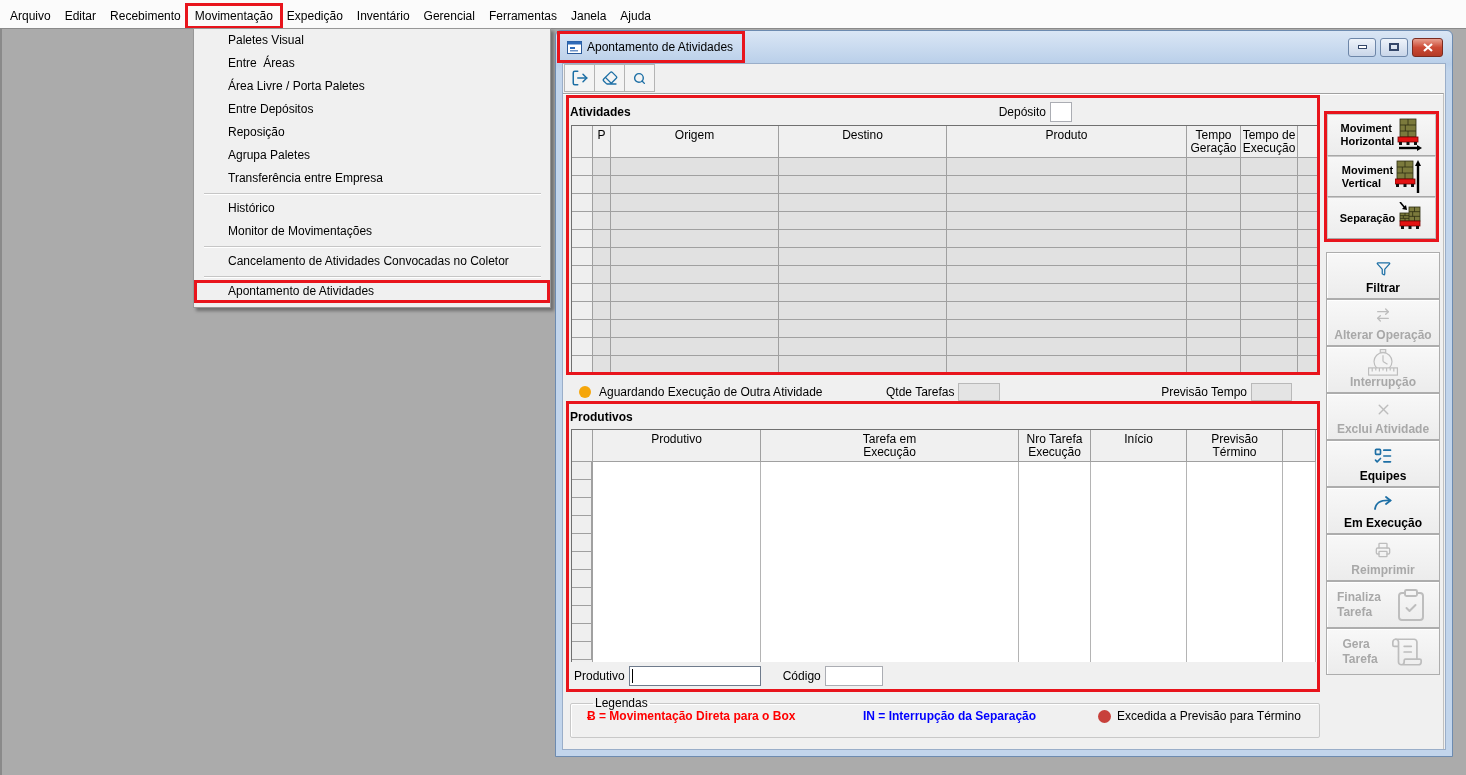 Image resolution: width=1466 pixels, height=775 pixels. What do you see at coordinates (585, 392) in the screenshot?
I see `status-dot-icon` at bounding box center [585, 392].